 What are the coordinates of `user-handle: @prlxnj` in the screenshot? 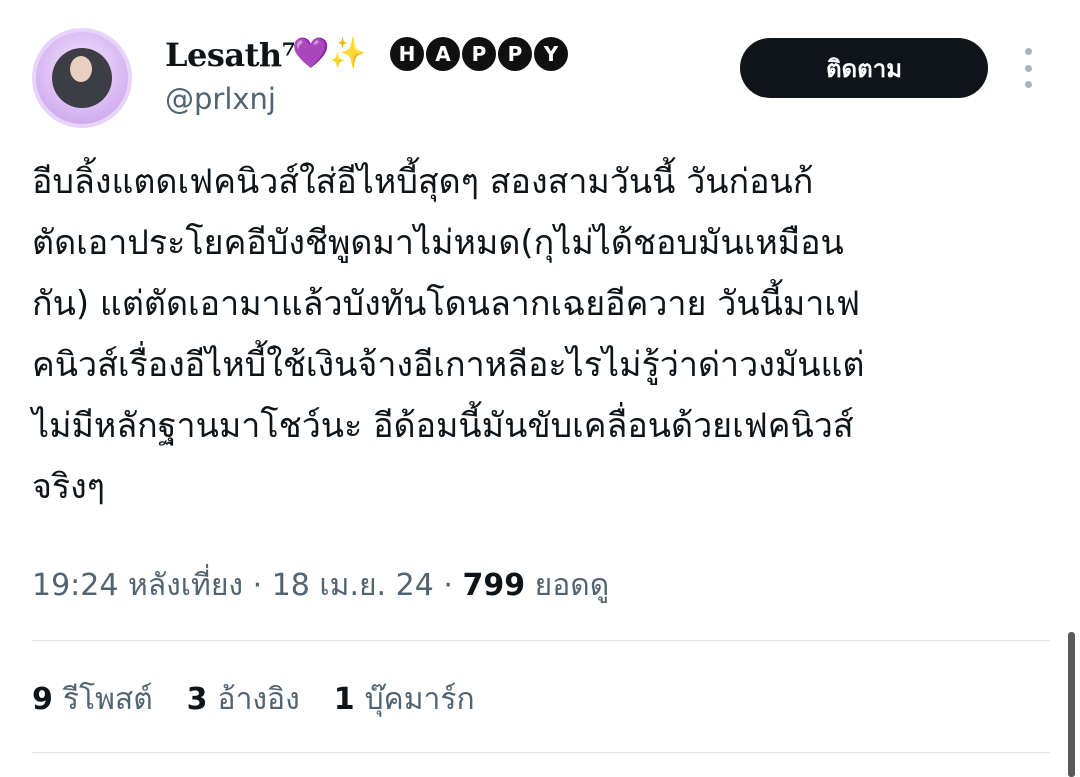 It's located at (220, 99).